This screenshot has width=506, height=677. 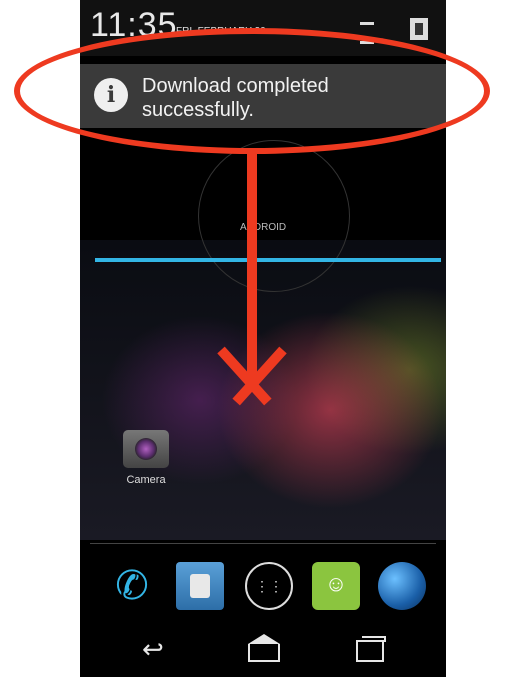 I want to click on browser-icon, so click(x=402, y=586).